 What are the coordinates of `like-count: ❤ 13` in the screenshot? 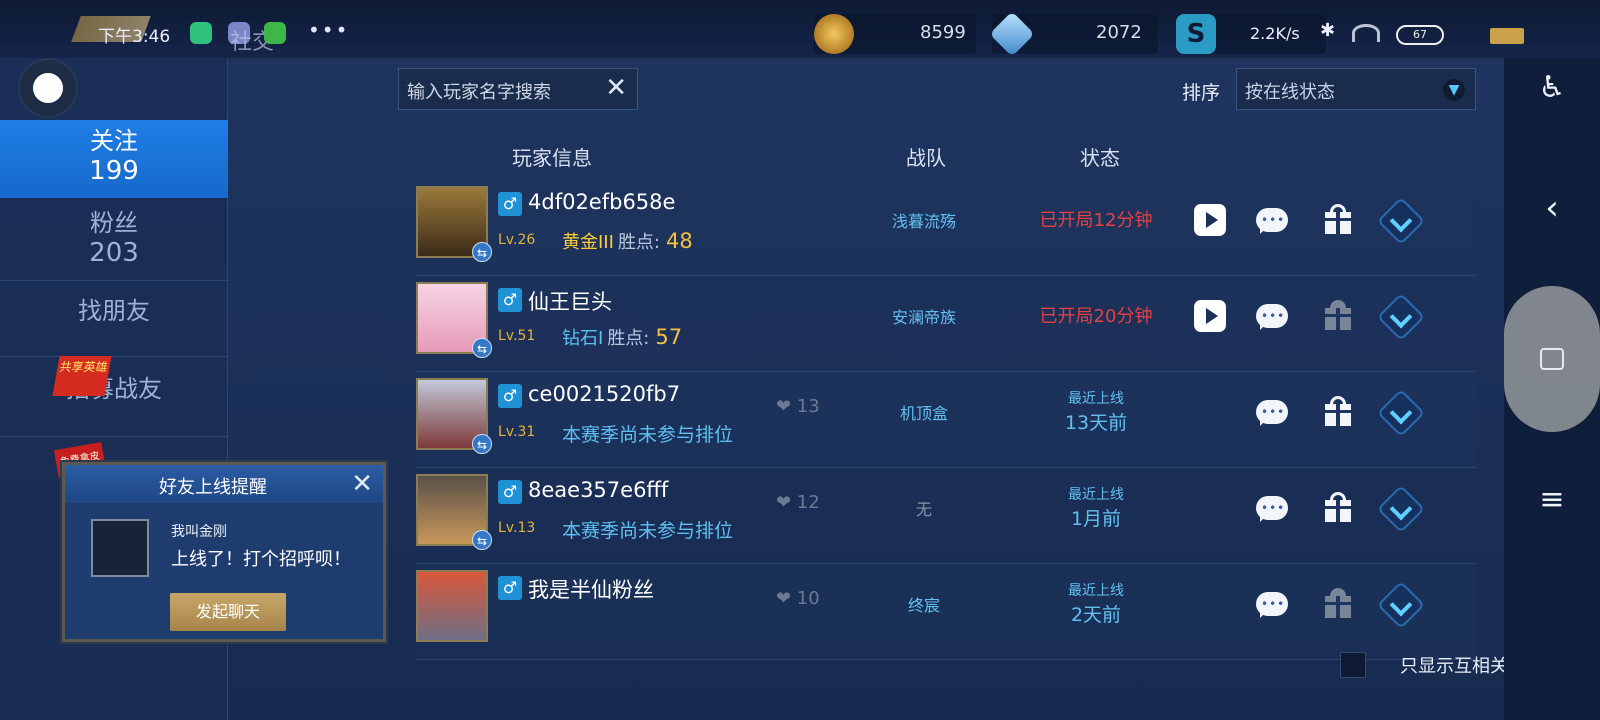 It's located at (798, 406).